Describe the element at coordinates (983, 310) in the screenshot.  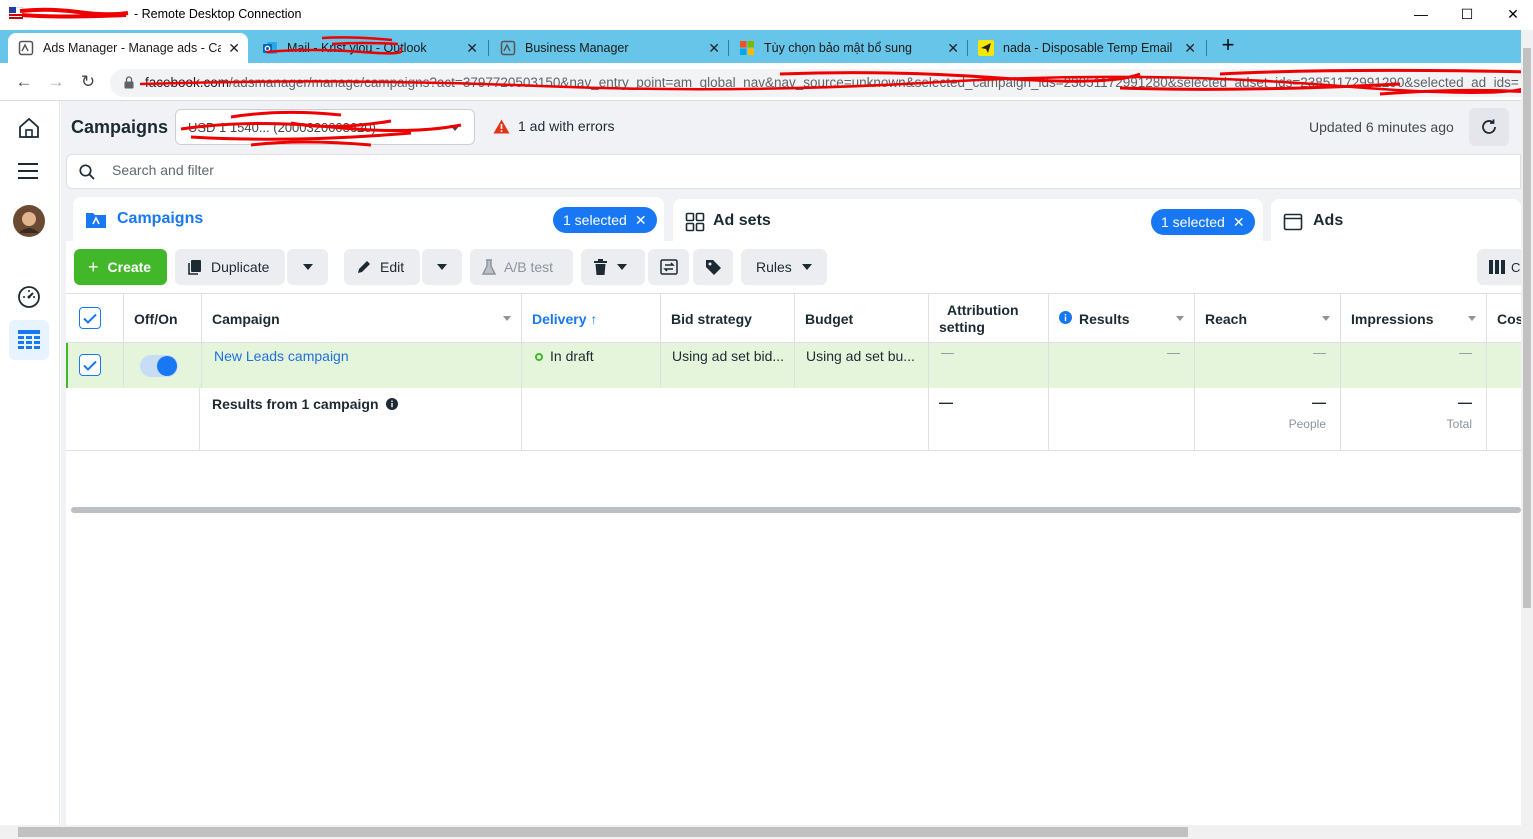
I see `column-label: Attribution` at that location.